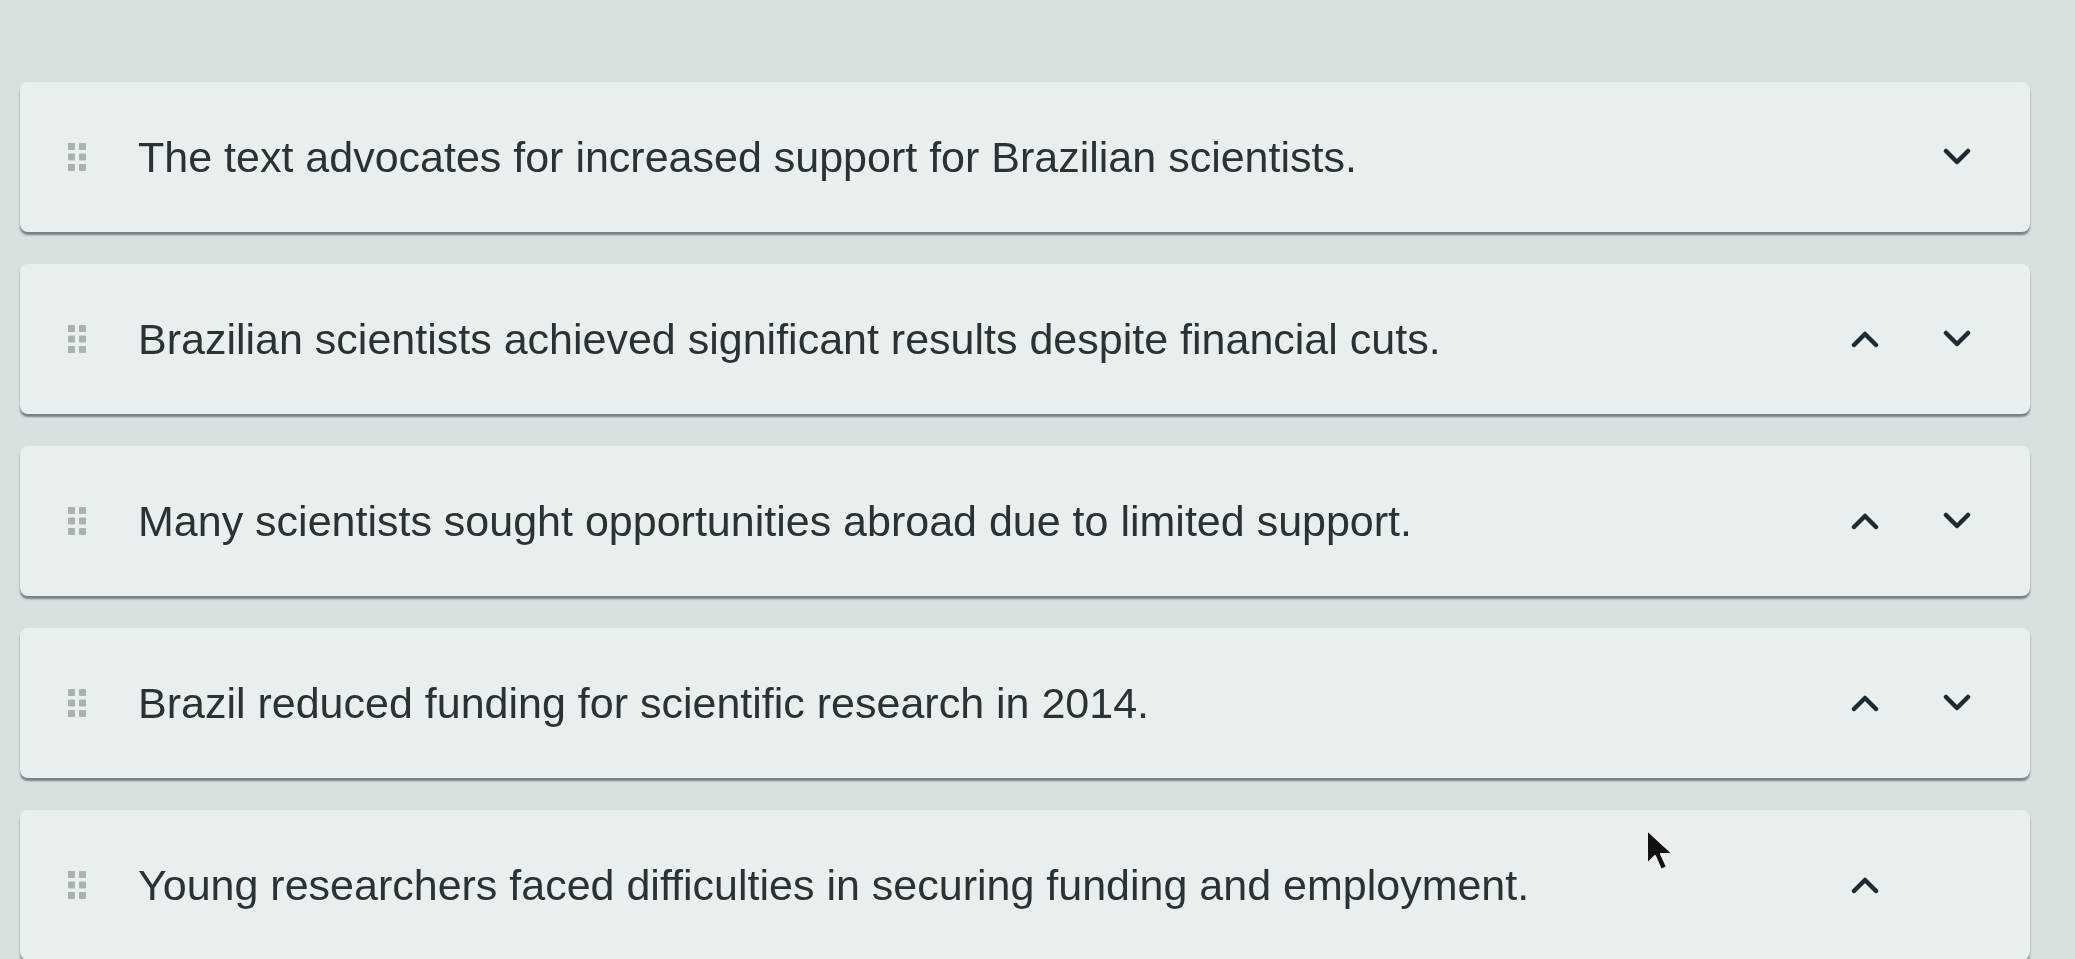 Image resolution: width=2075 pixels, height=959 pixels. I want to click on item-text: Brazilian scientists achieved significant results despite financial cuts., so click(789, 339).